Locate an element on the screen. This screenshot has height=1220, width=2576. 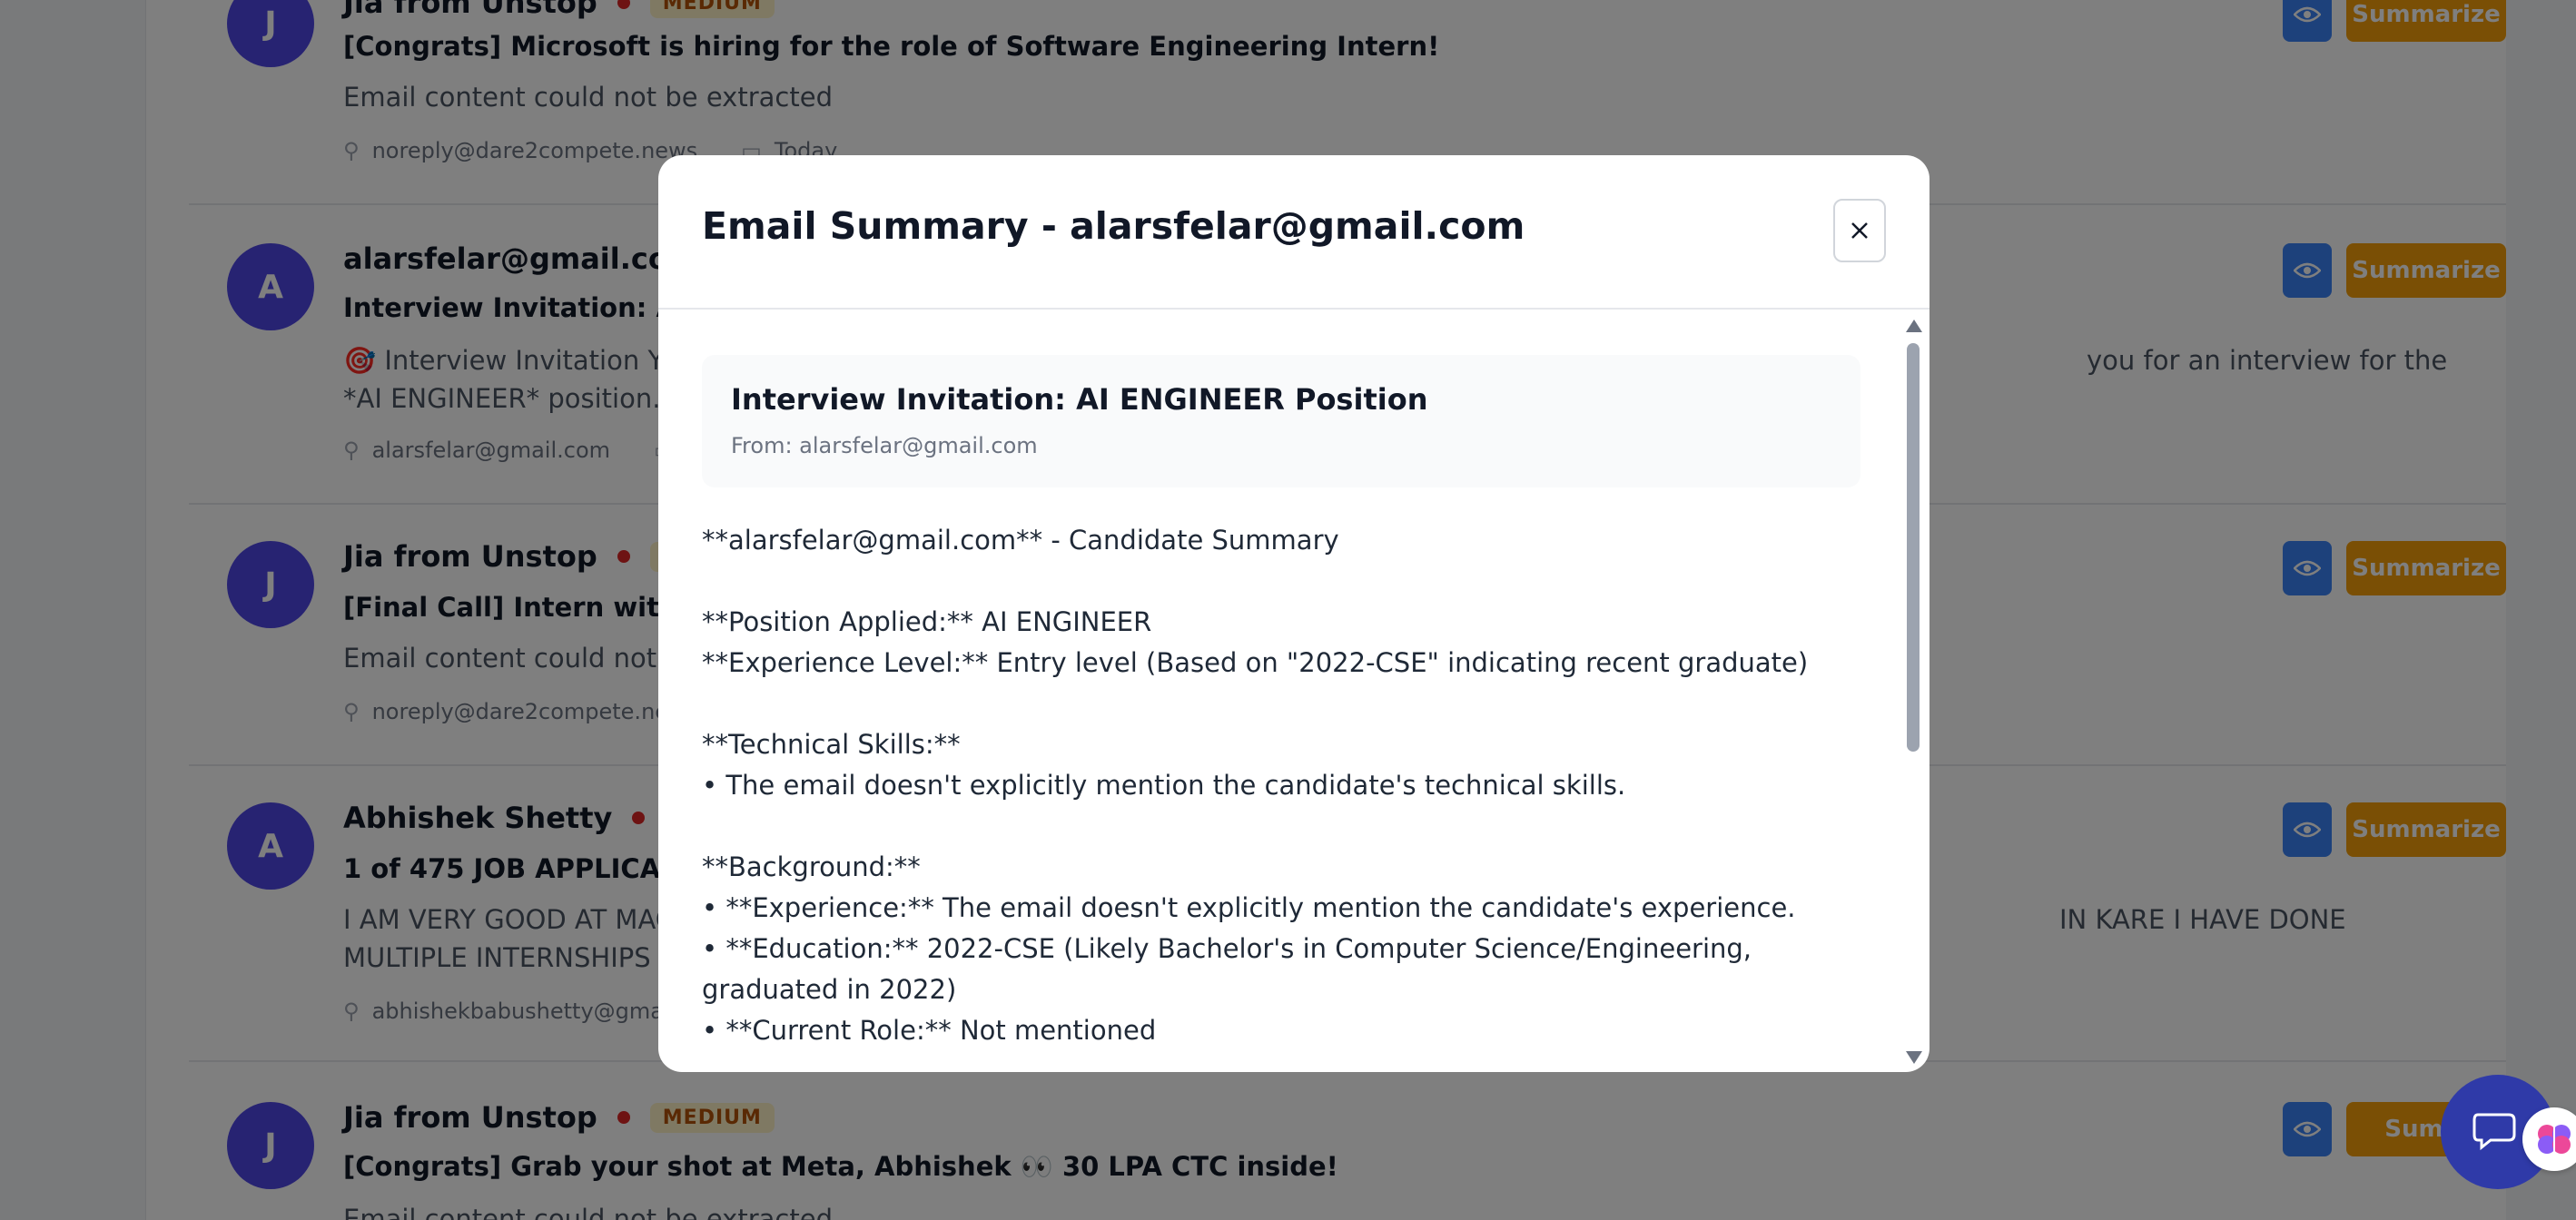
chat-bubble-icon is located at coordinates (2494, 1132).